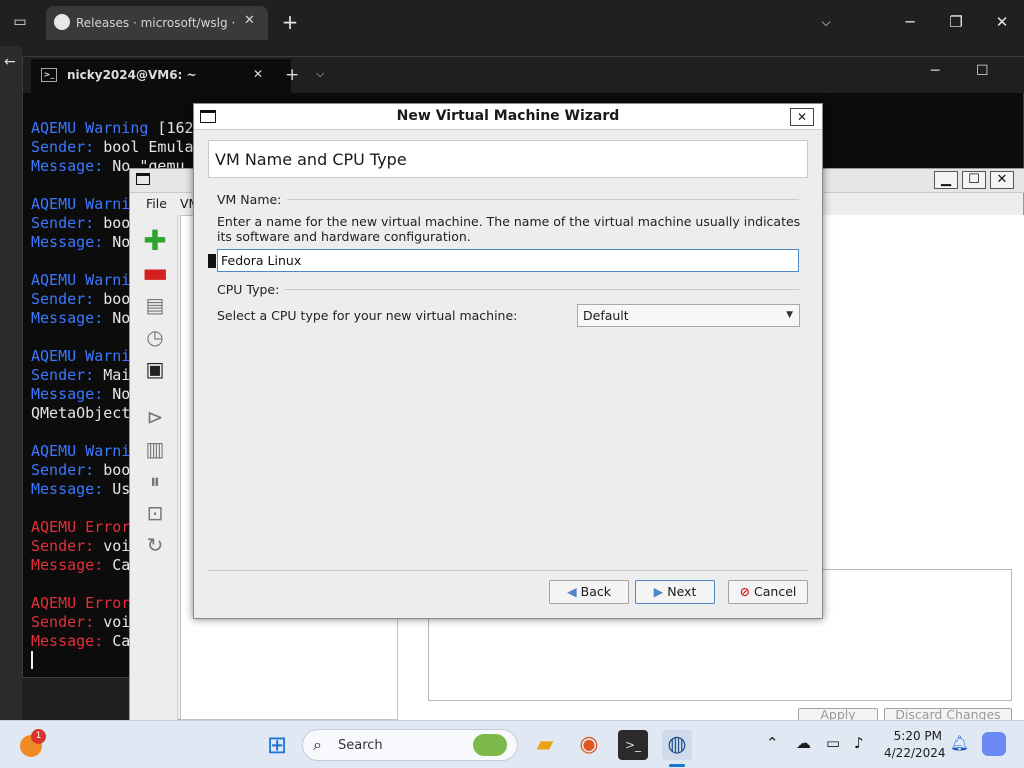  Describe the element at coordinates (595, 591) in the screenshot. I see `back-label: Back` at that location.